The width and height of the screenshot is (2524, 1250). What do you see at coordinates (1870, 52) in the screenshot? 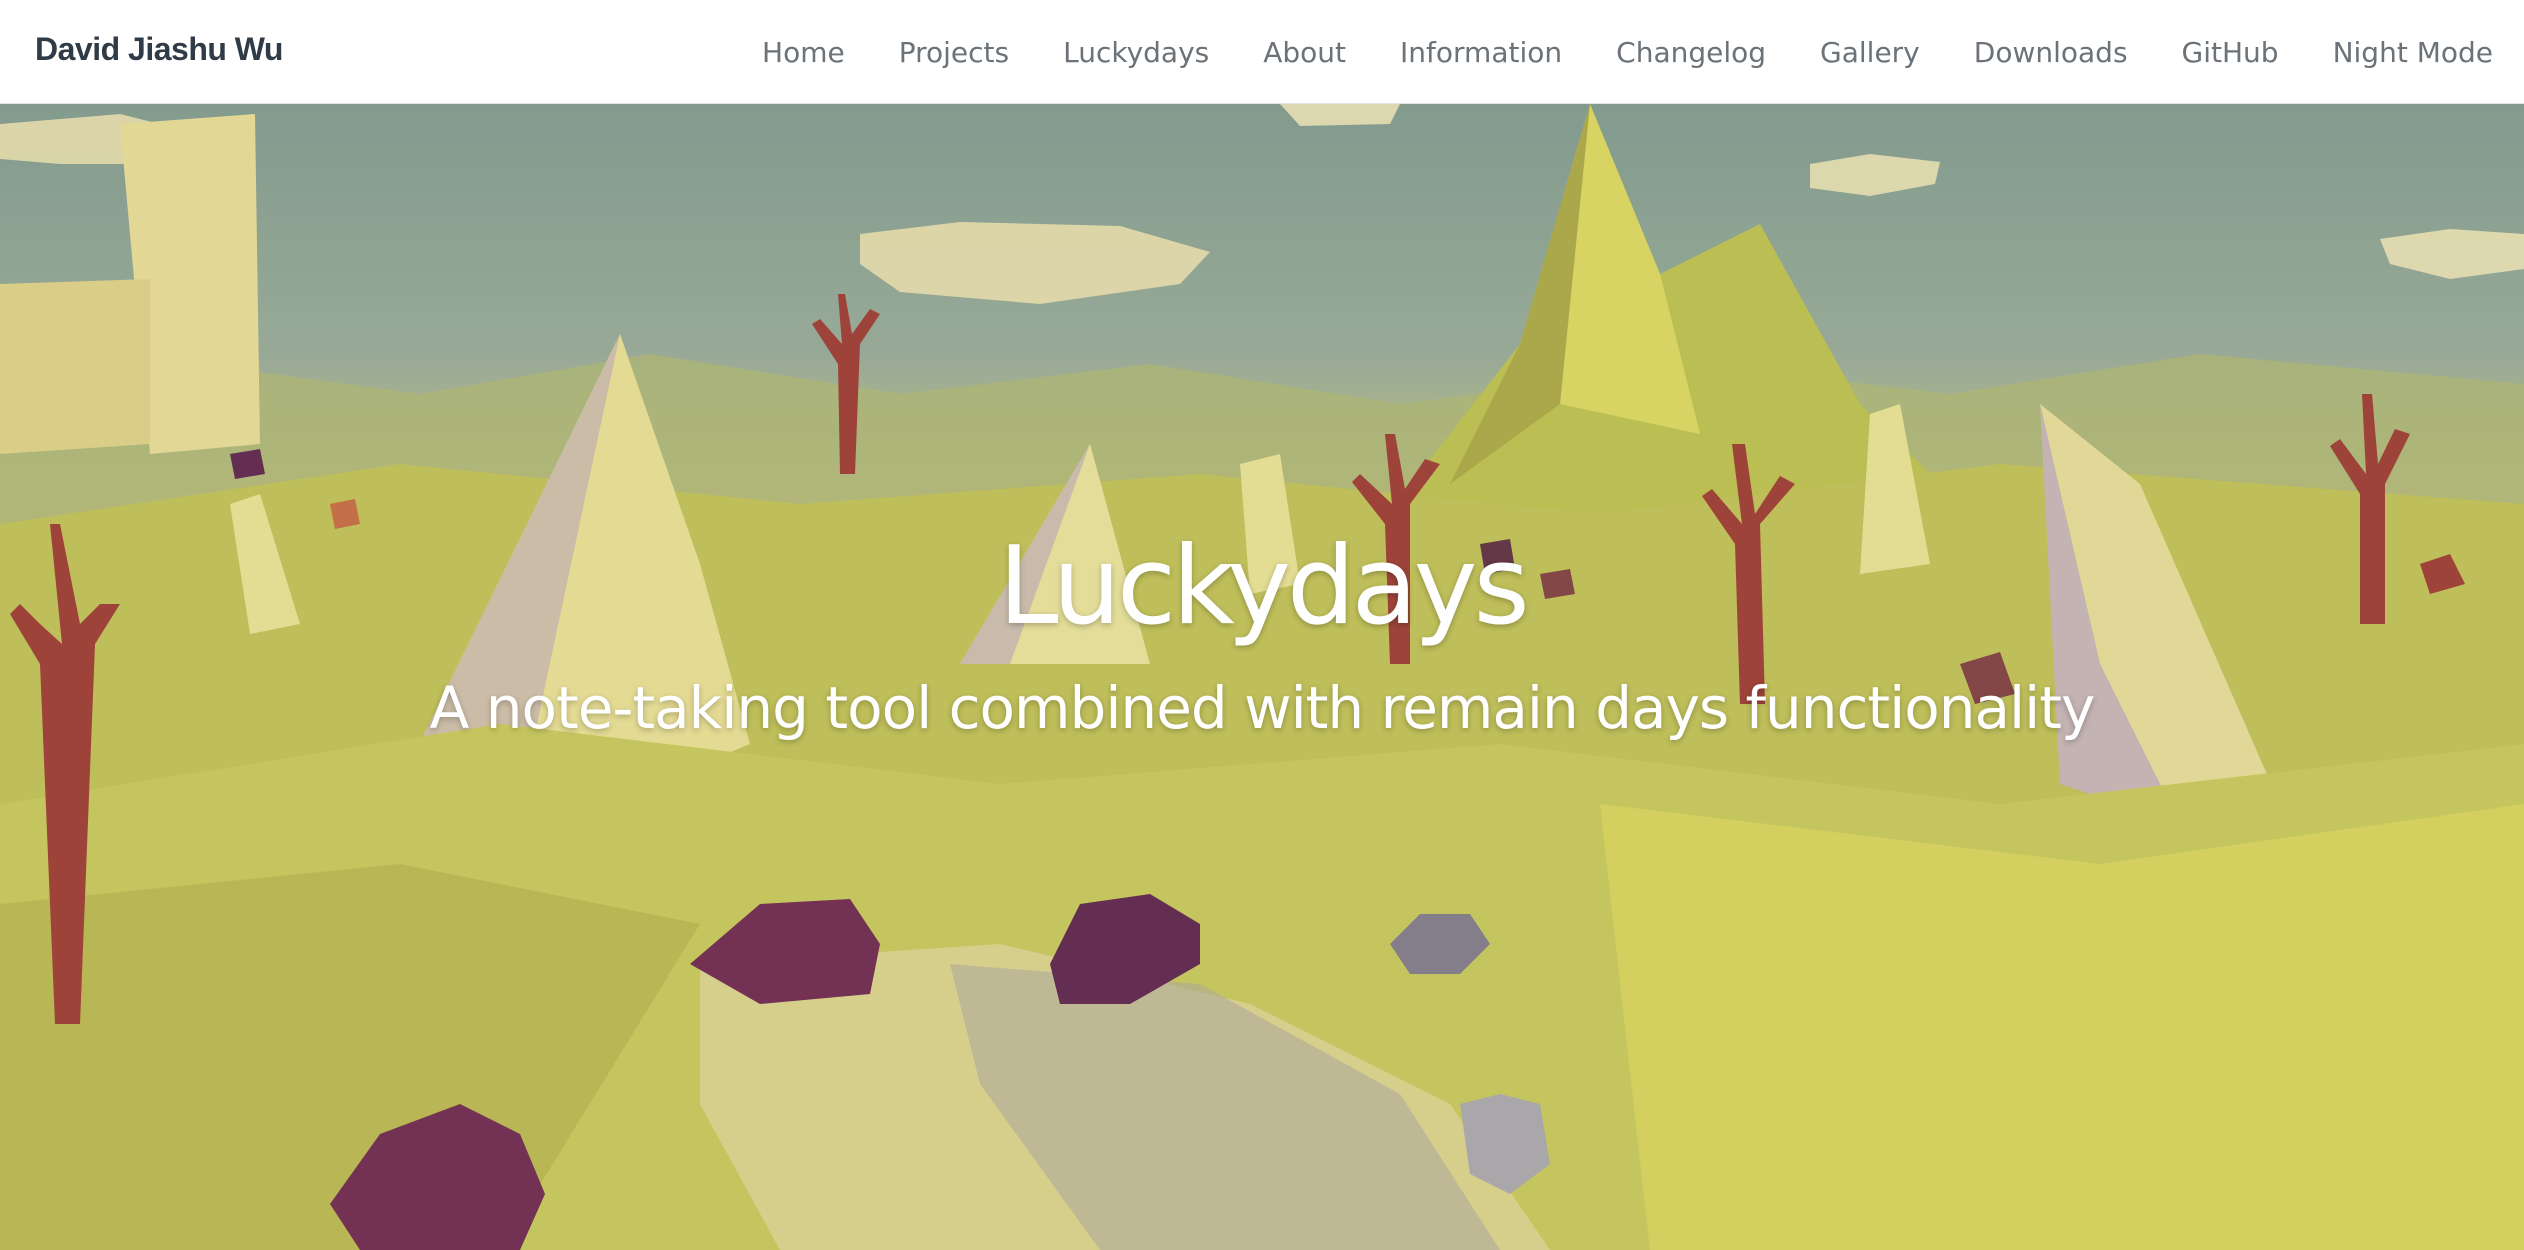
I see `nav-link-gallery: Gallery` at bounding box center [1870, 52].